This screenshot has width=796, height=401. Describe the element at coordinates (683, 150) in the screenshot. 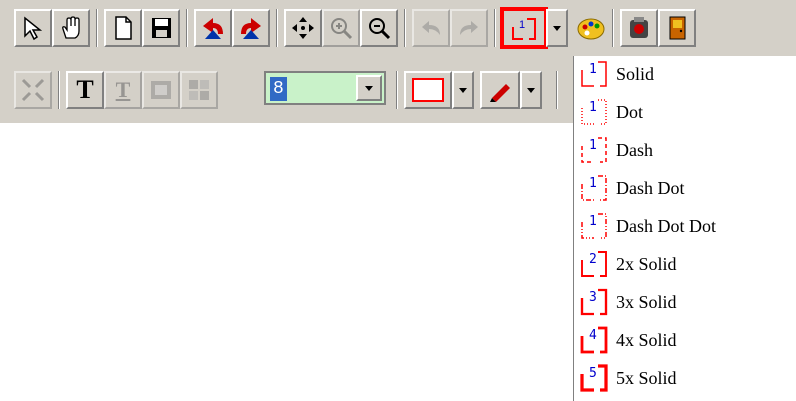

I see `menu-item-line-style: 1 Dash` at that location.